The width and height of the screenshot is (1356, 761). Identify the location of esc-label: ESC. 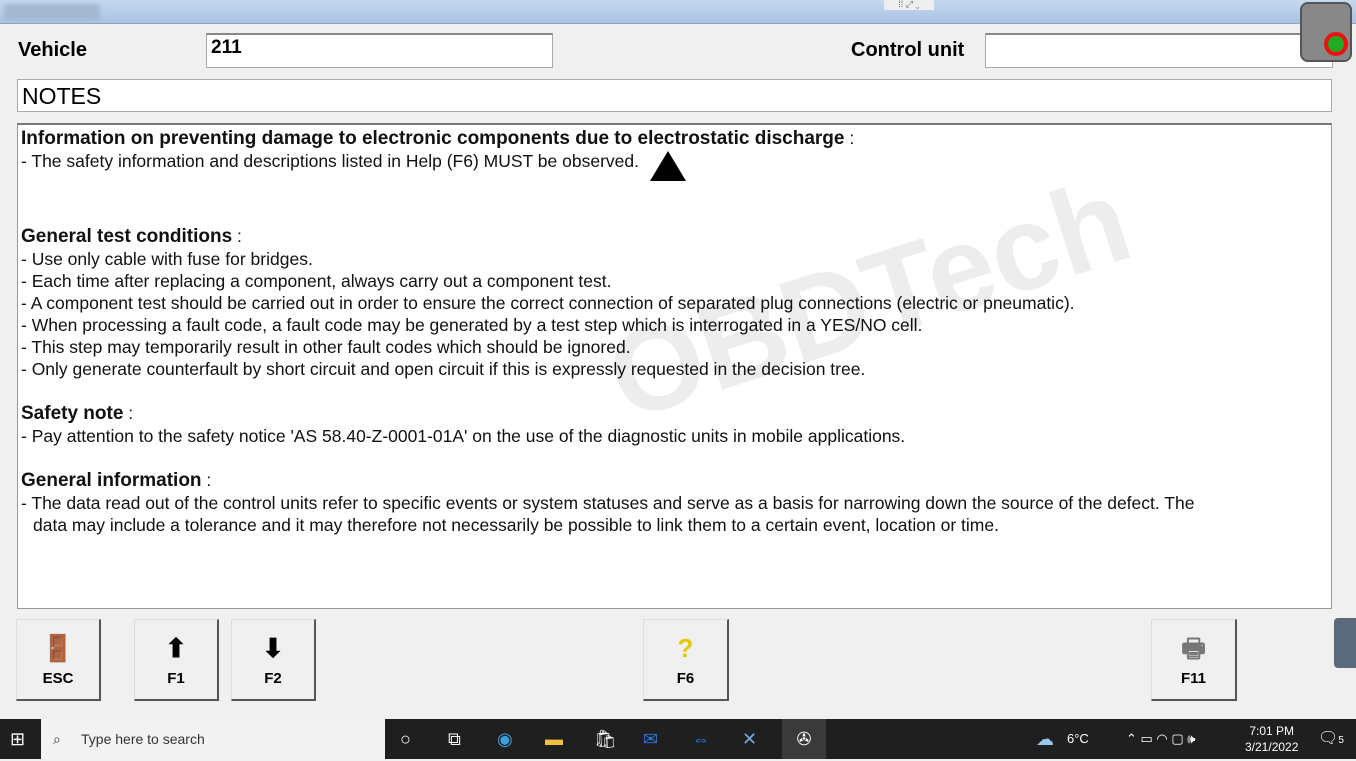
(58, 678).